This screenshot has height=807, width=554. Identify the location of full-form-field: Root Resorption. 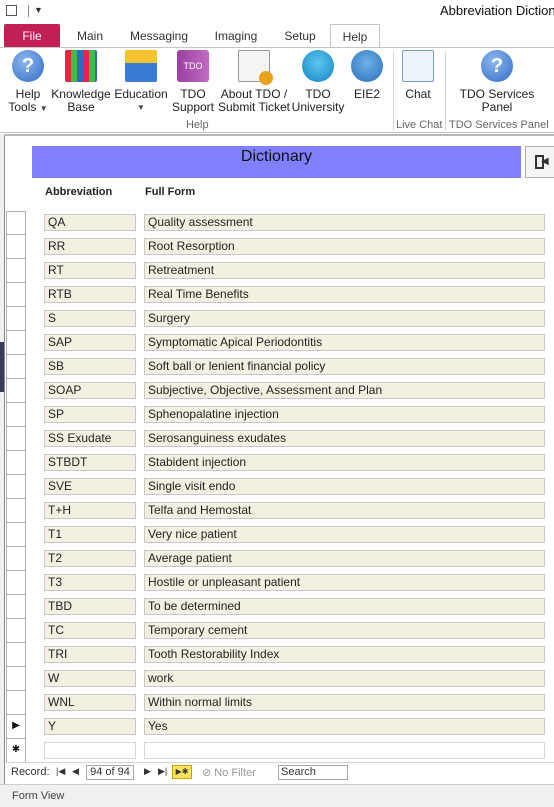
(344, 246).